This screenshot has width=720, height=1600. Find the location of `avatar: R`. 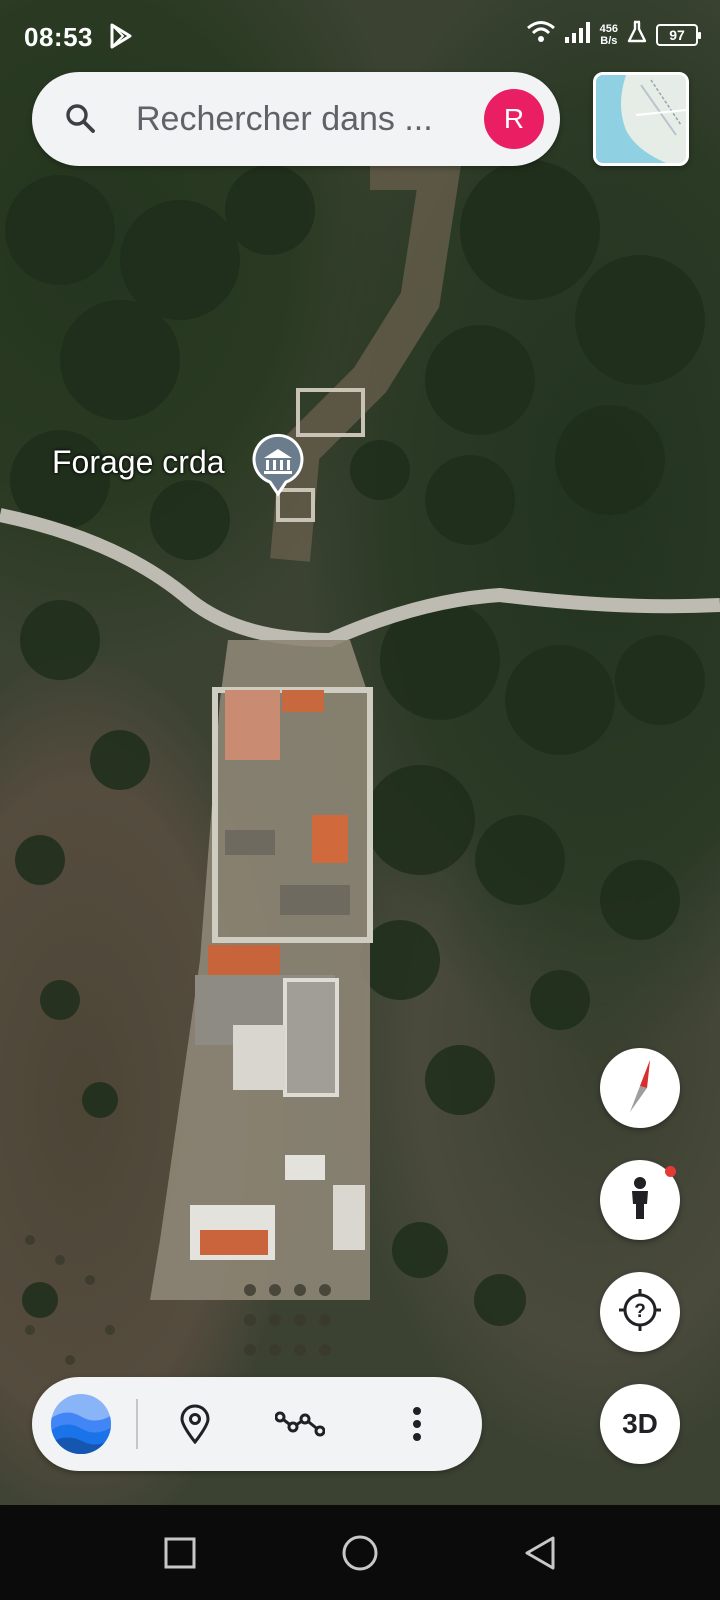

avatar: R is located at coordinates (514, 119).